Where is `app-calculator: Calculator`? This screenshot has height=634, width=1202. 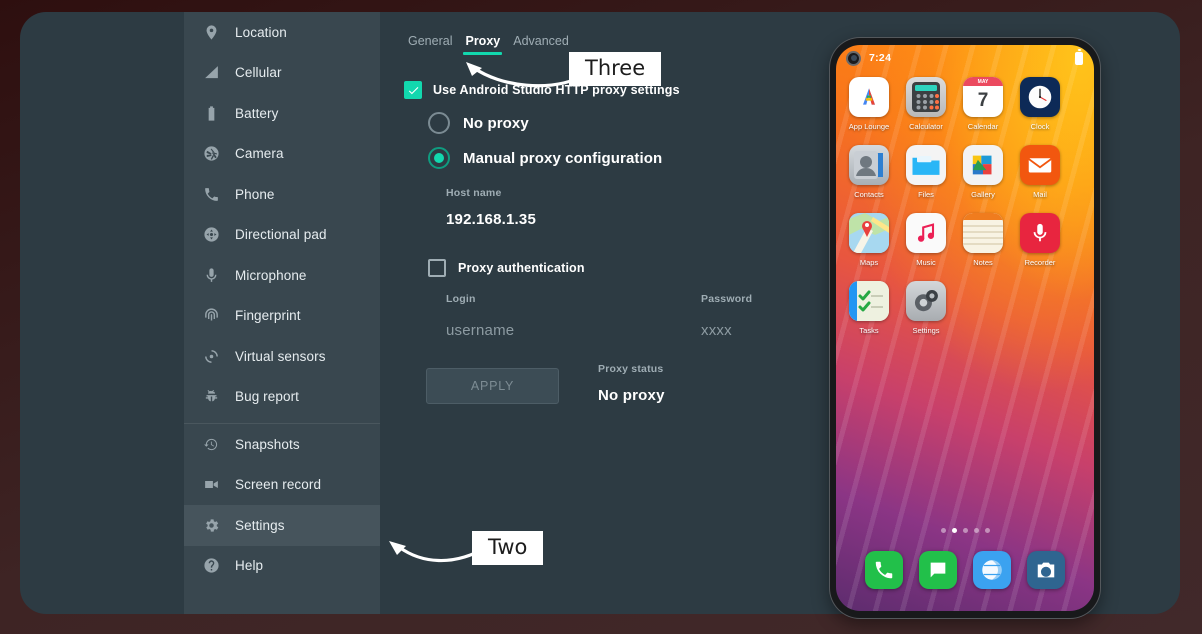 app-calculator: Calculator is located at coordinates (926, 104).